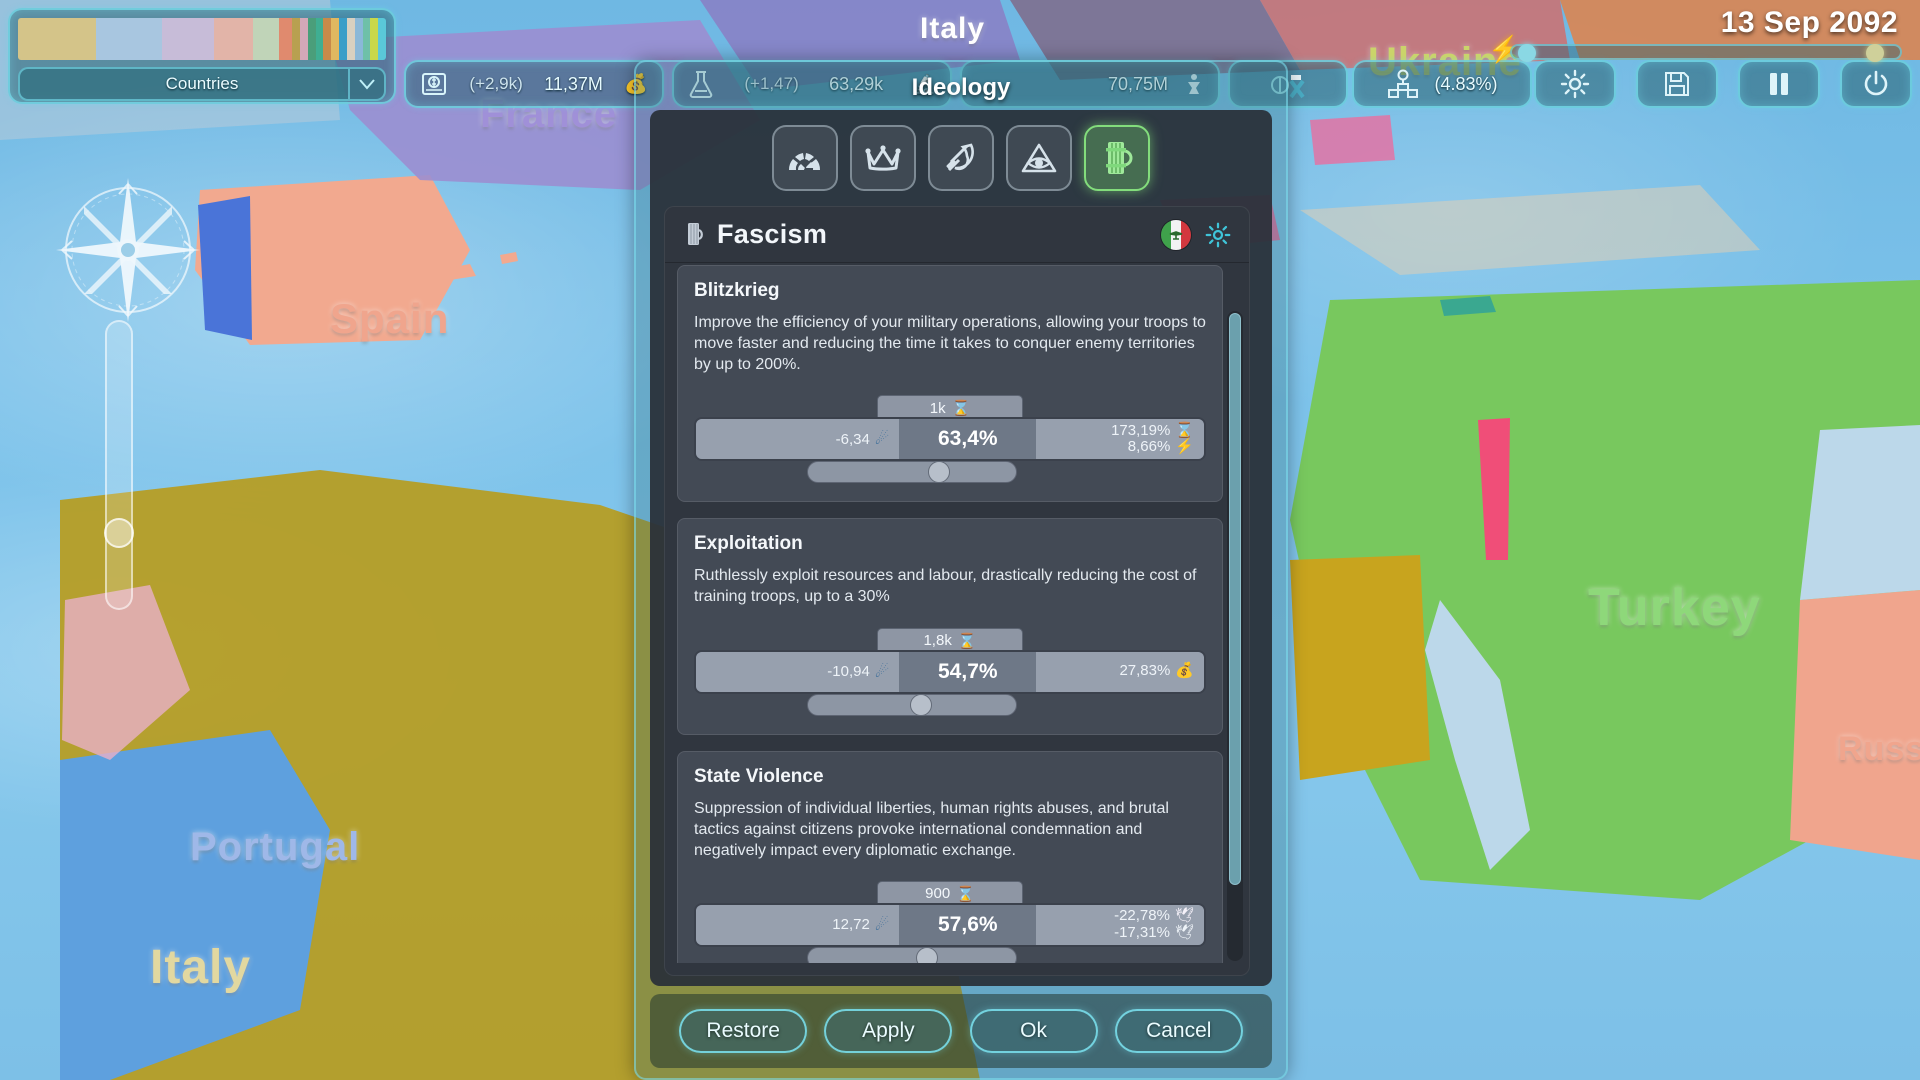 The height and width of the screenshot is (1080, 1920). What do you see at coordinates (534, 84) in the screenshot?
I see `money-resource: (+2,9k) 11,37M 💰` at bounding box center [534, 84].